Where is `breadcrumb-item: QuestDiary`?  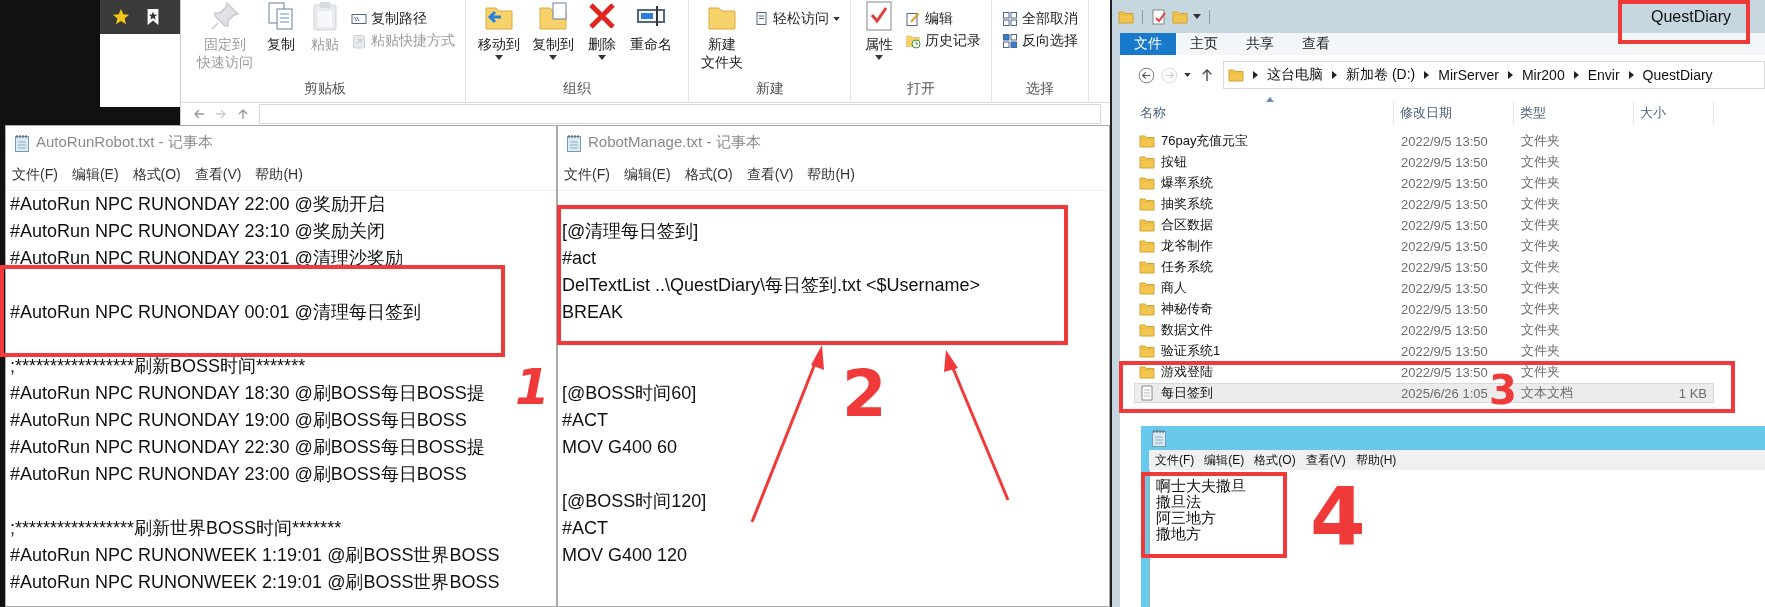 breadcrumb-item: QuestDiary is located at coordinates (1677, 75).